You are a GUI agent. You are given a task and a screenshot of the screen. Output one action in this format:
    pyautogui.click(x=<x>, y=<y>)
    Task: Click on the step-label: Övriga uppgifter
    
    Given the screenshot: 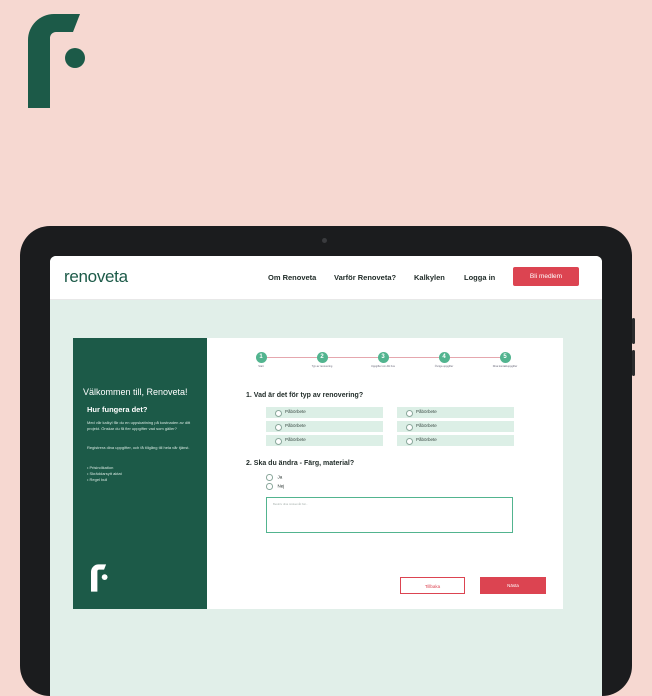 What is the action you would take?
    pyautogui.click(x=444, y=366)
    